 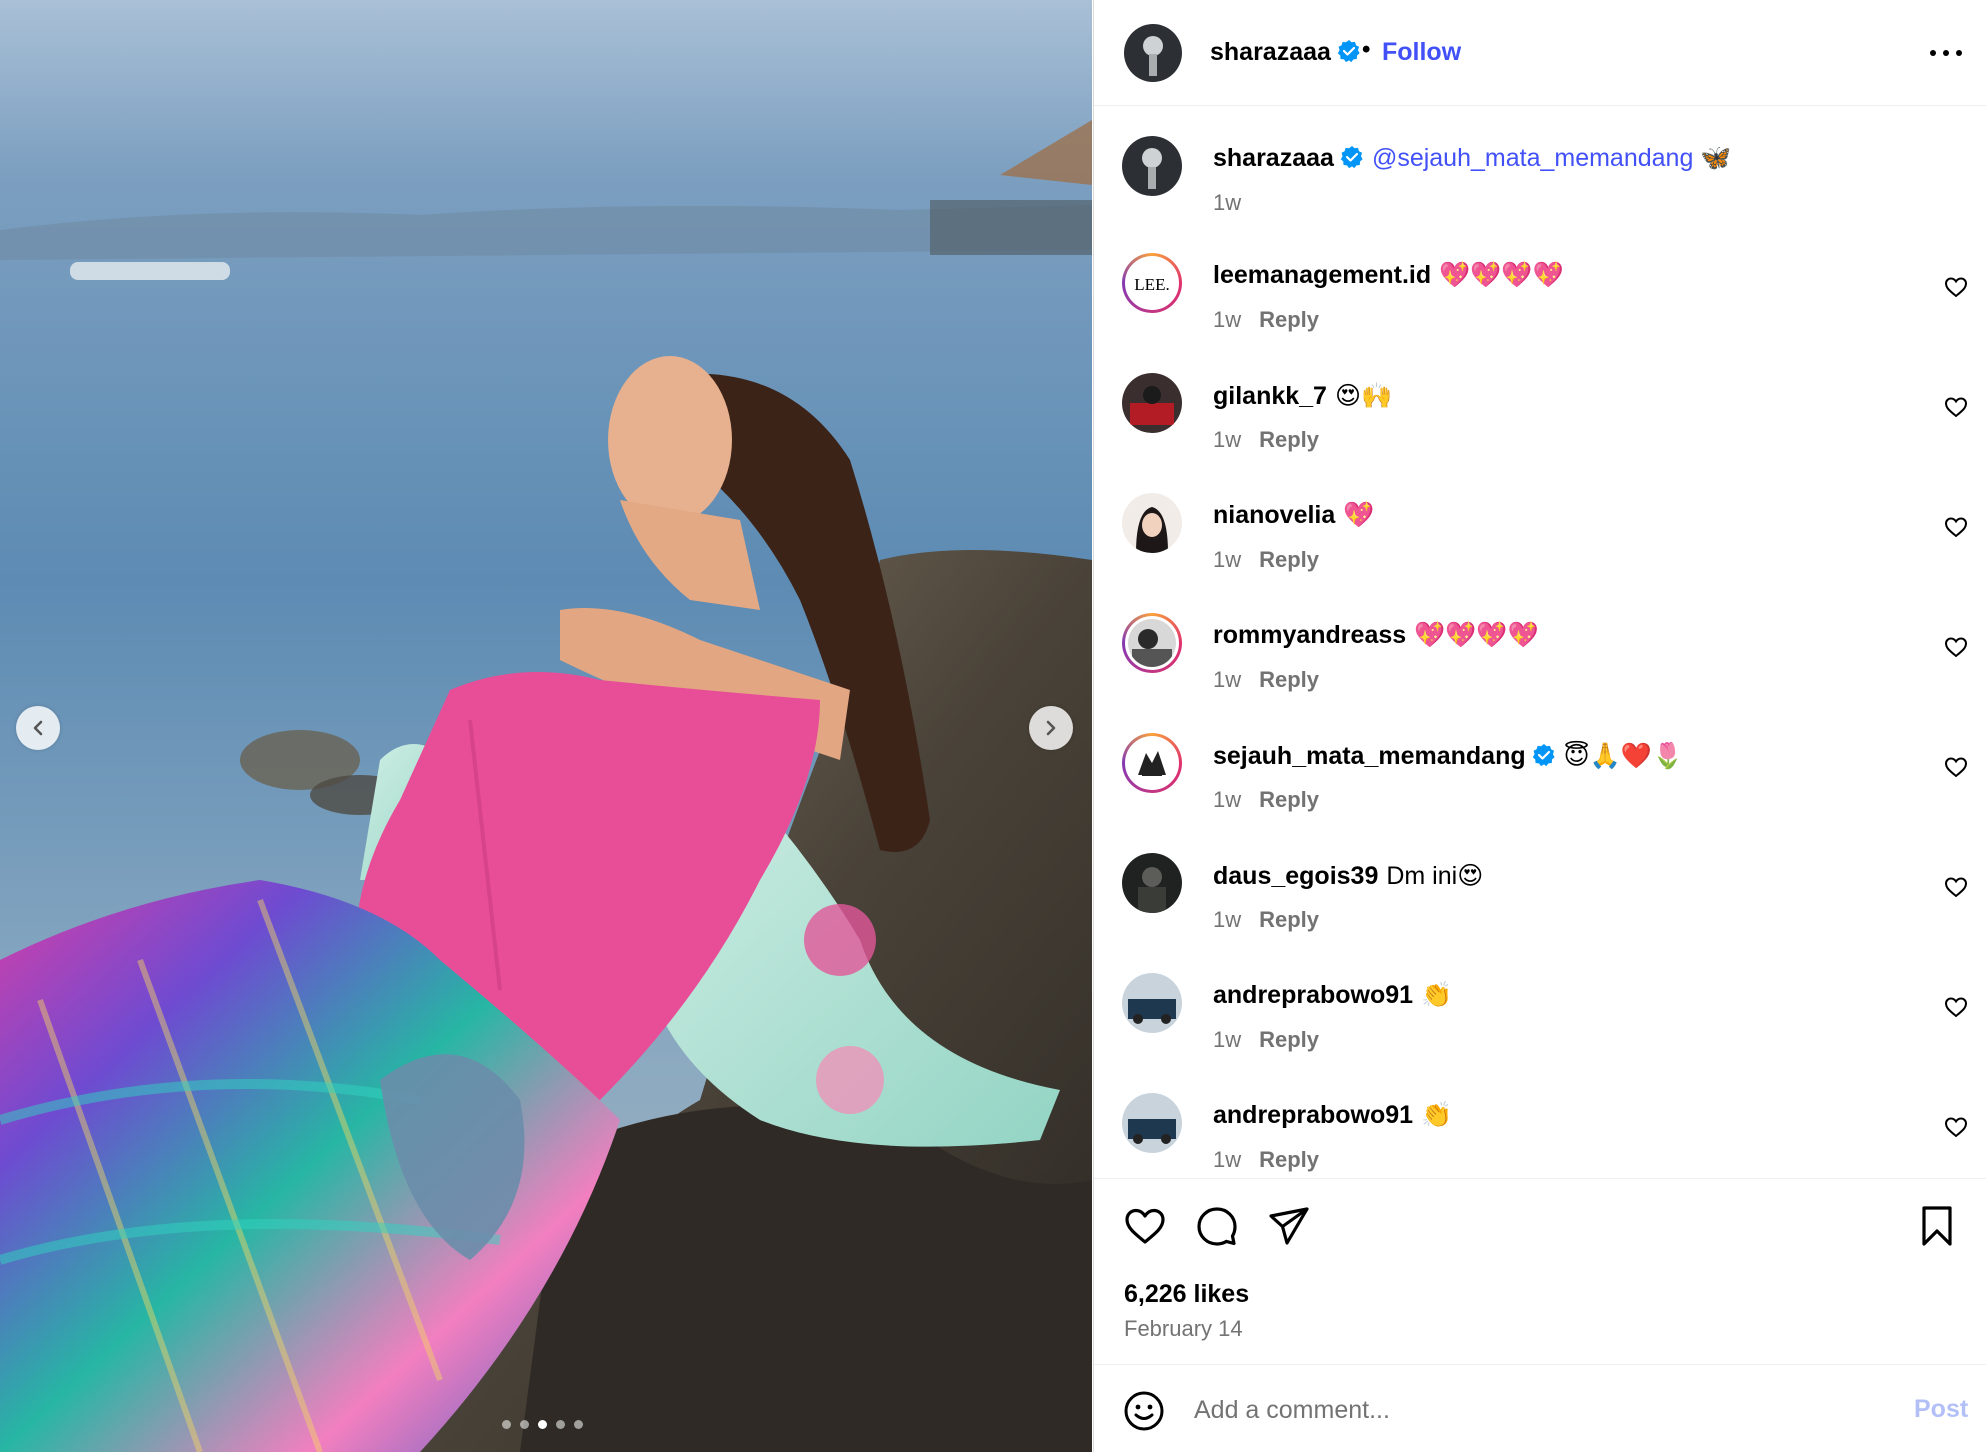 I want to click on comment-username: daus_egois39, so click(x=1295, y=876).